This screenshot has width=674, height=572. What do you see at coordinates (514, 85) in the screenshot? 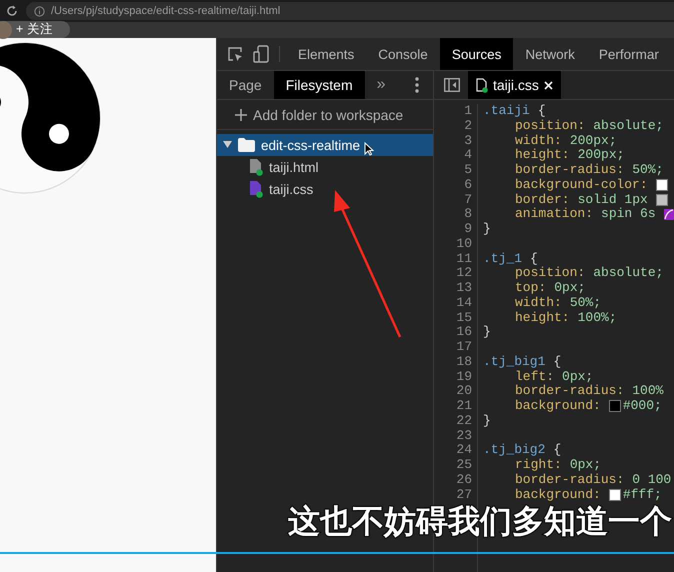
I see `file-tab: taiji.css` at bounding box center [514, 85].